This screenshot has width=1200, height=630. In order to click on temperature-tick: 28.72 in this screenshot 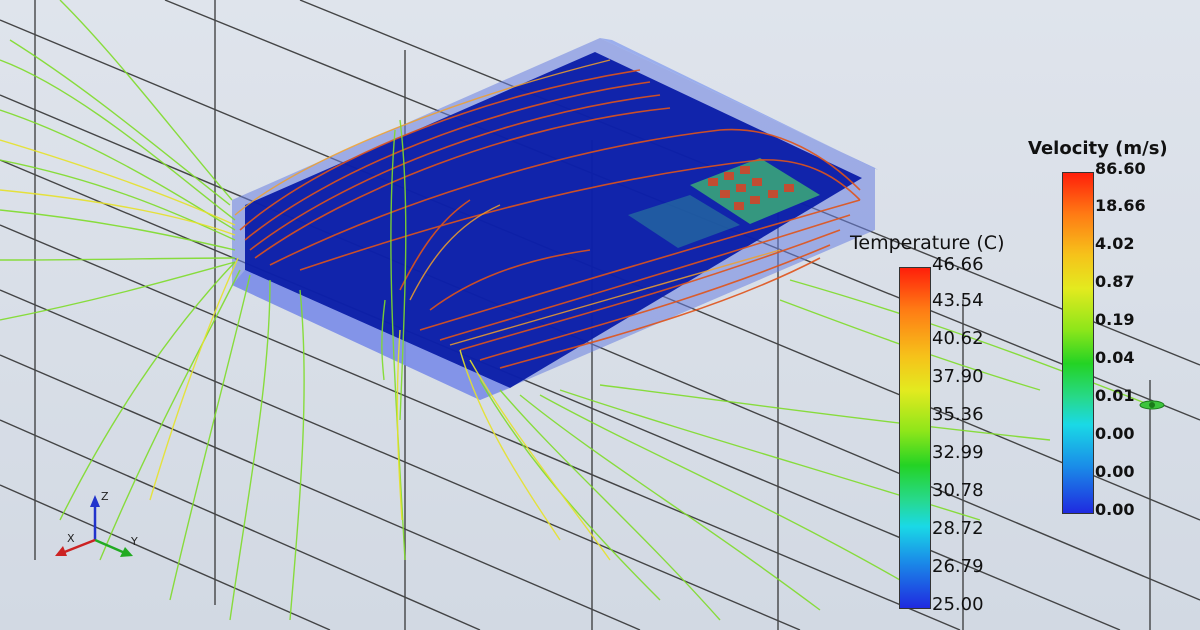, I will do `click(958, 528)`.